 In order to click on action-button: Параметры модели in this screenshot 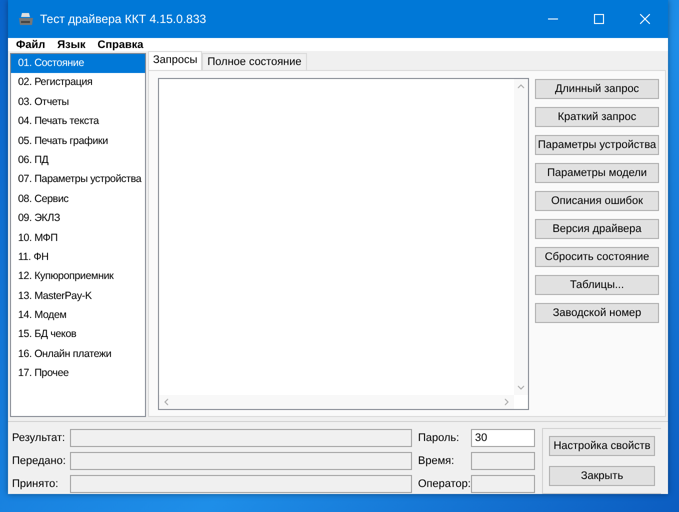, I will do `click(597, 173)`.